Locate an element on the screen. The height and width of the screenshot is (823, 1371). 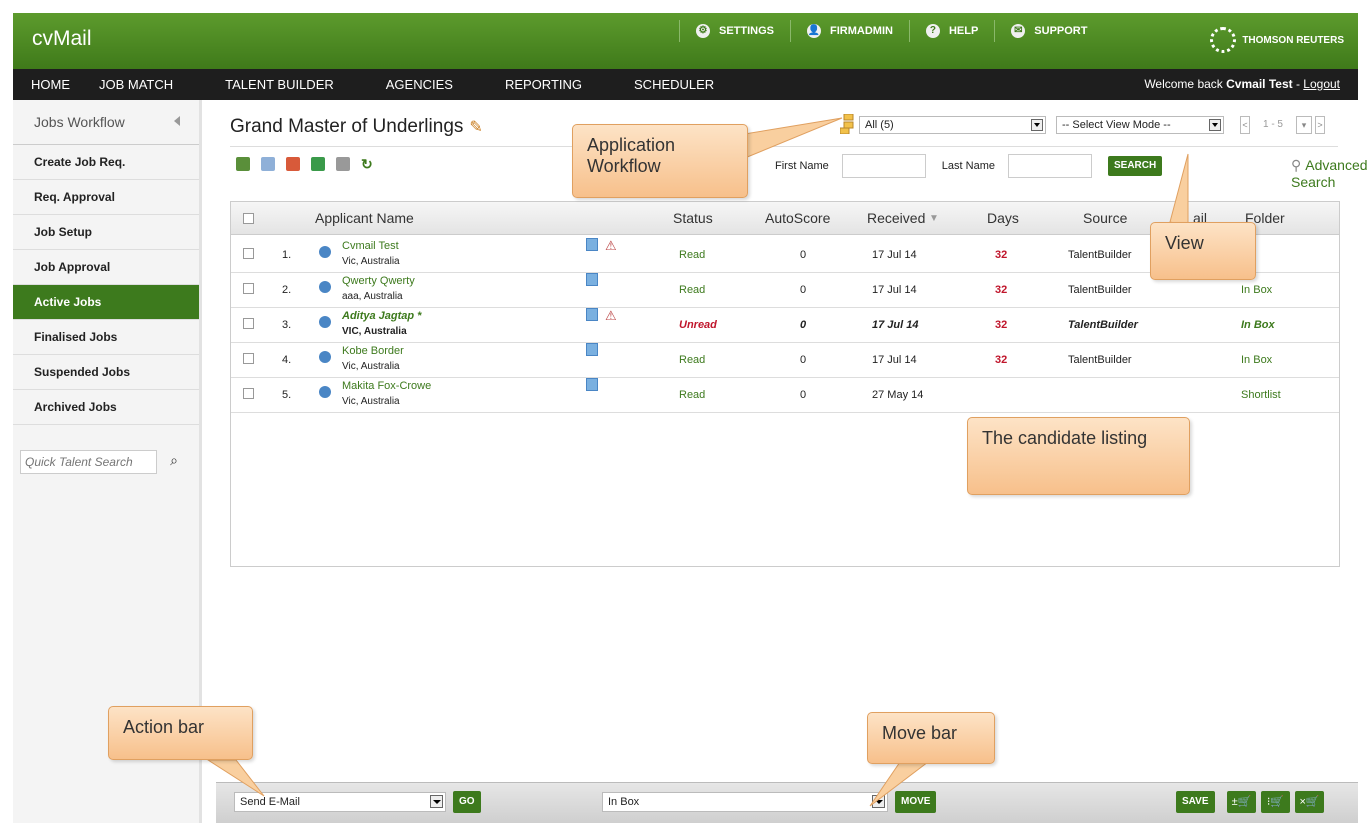
last-name-input is located at coordinates (1049, 166).